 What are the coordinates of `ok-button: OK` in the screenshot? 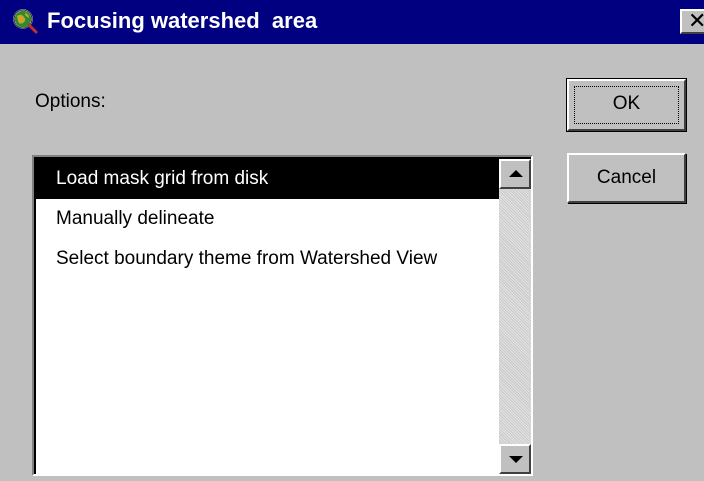 It's located at (626, 105).